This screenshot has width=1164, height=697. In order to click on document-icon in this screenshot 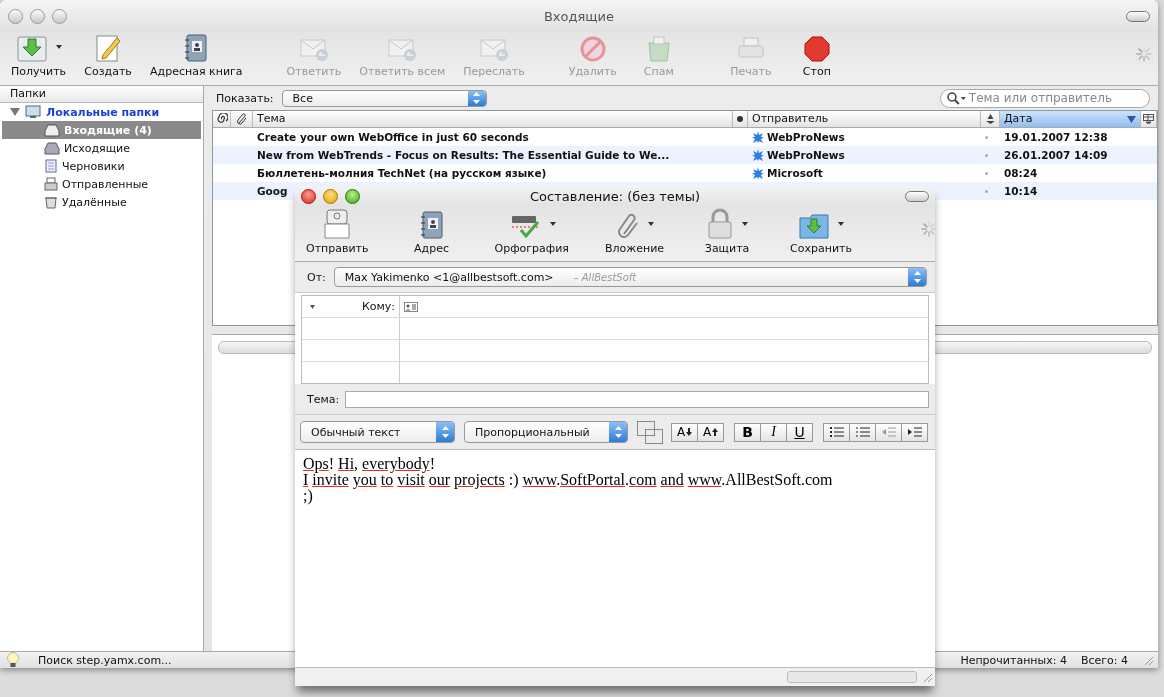, I will do `click(51, 166)`.